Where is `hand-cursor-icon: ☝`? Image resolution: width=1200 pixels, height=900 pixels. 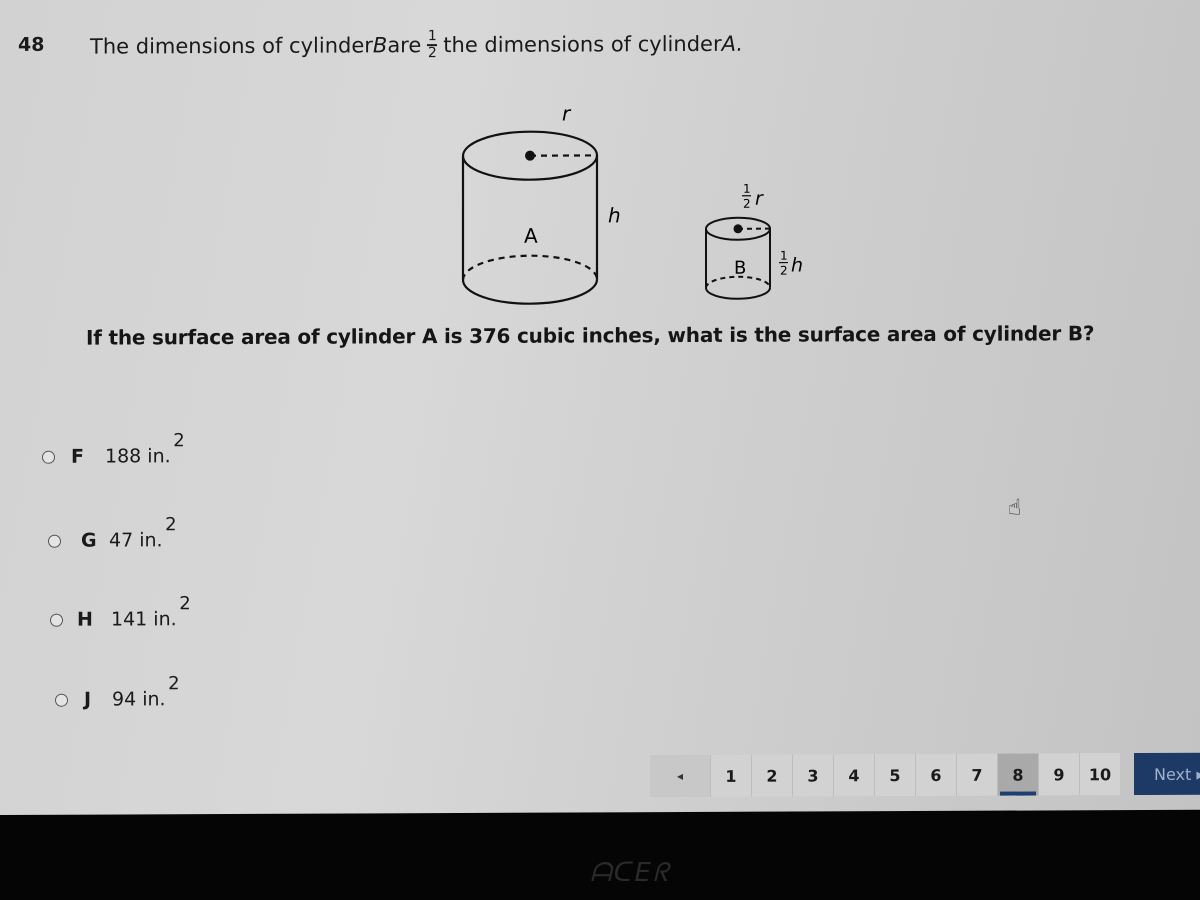 hand-cursor-icon: ☝ is located at coordinates (1015, 508).